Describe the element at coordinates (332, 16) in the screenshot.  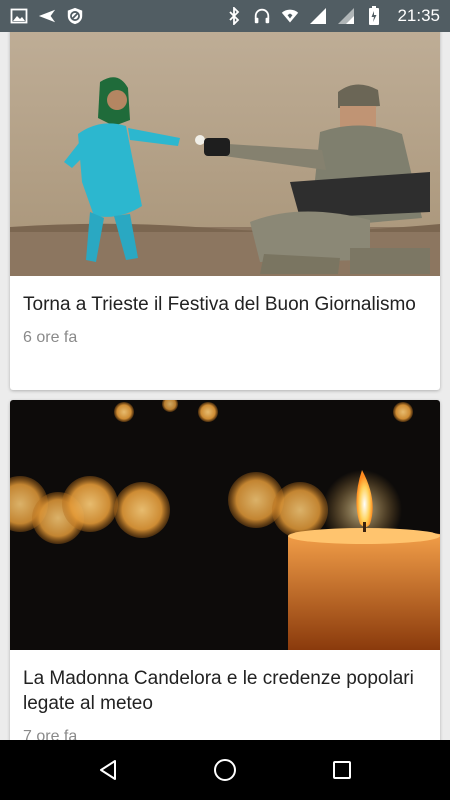
I see `system-icons: 21:35` at that location.